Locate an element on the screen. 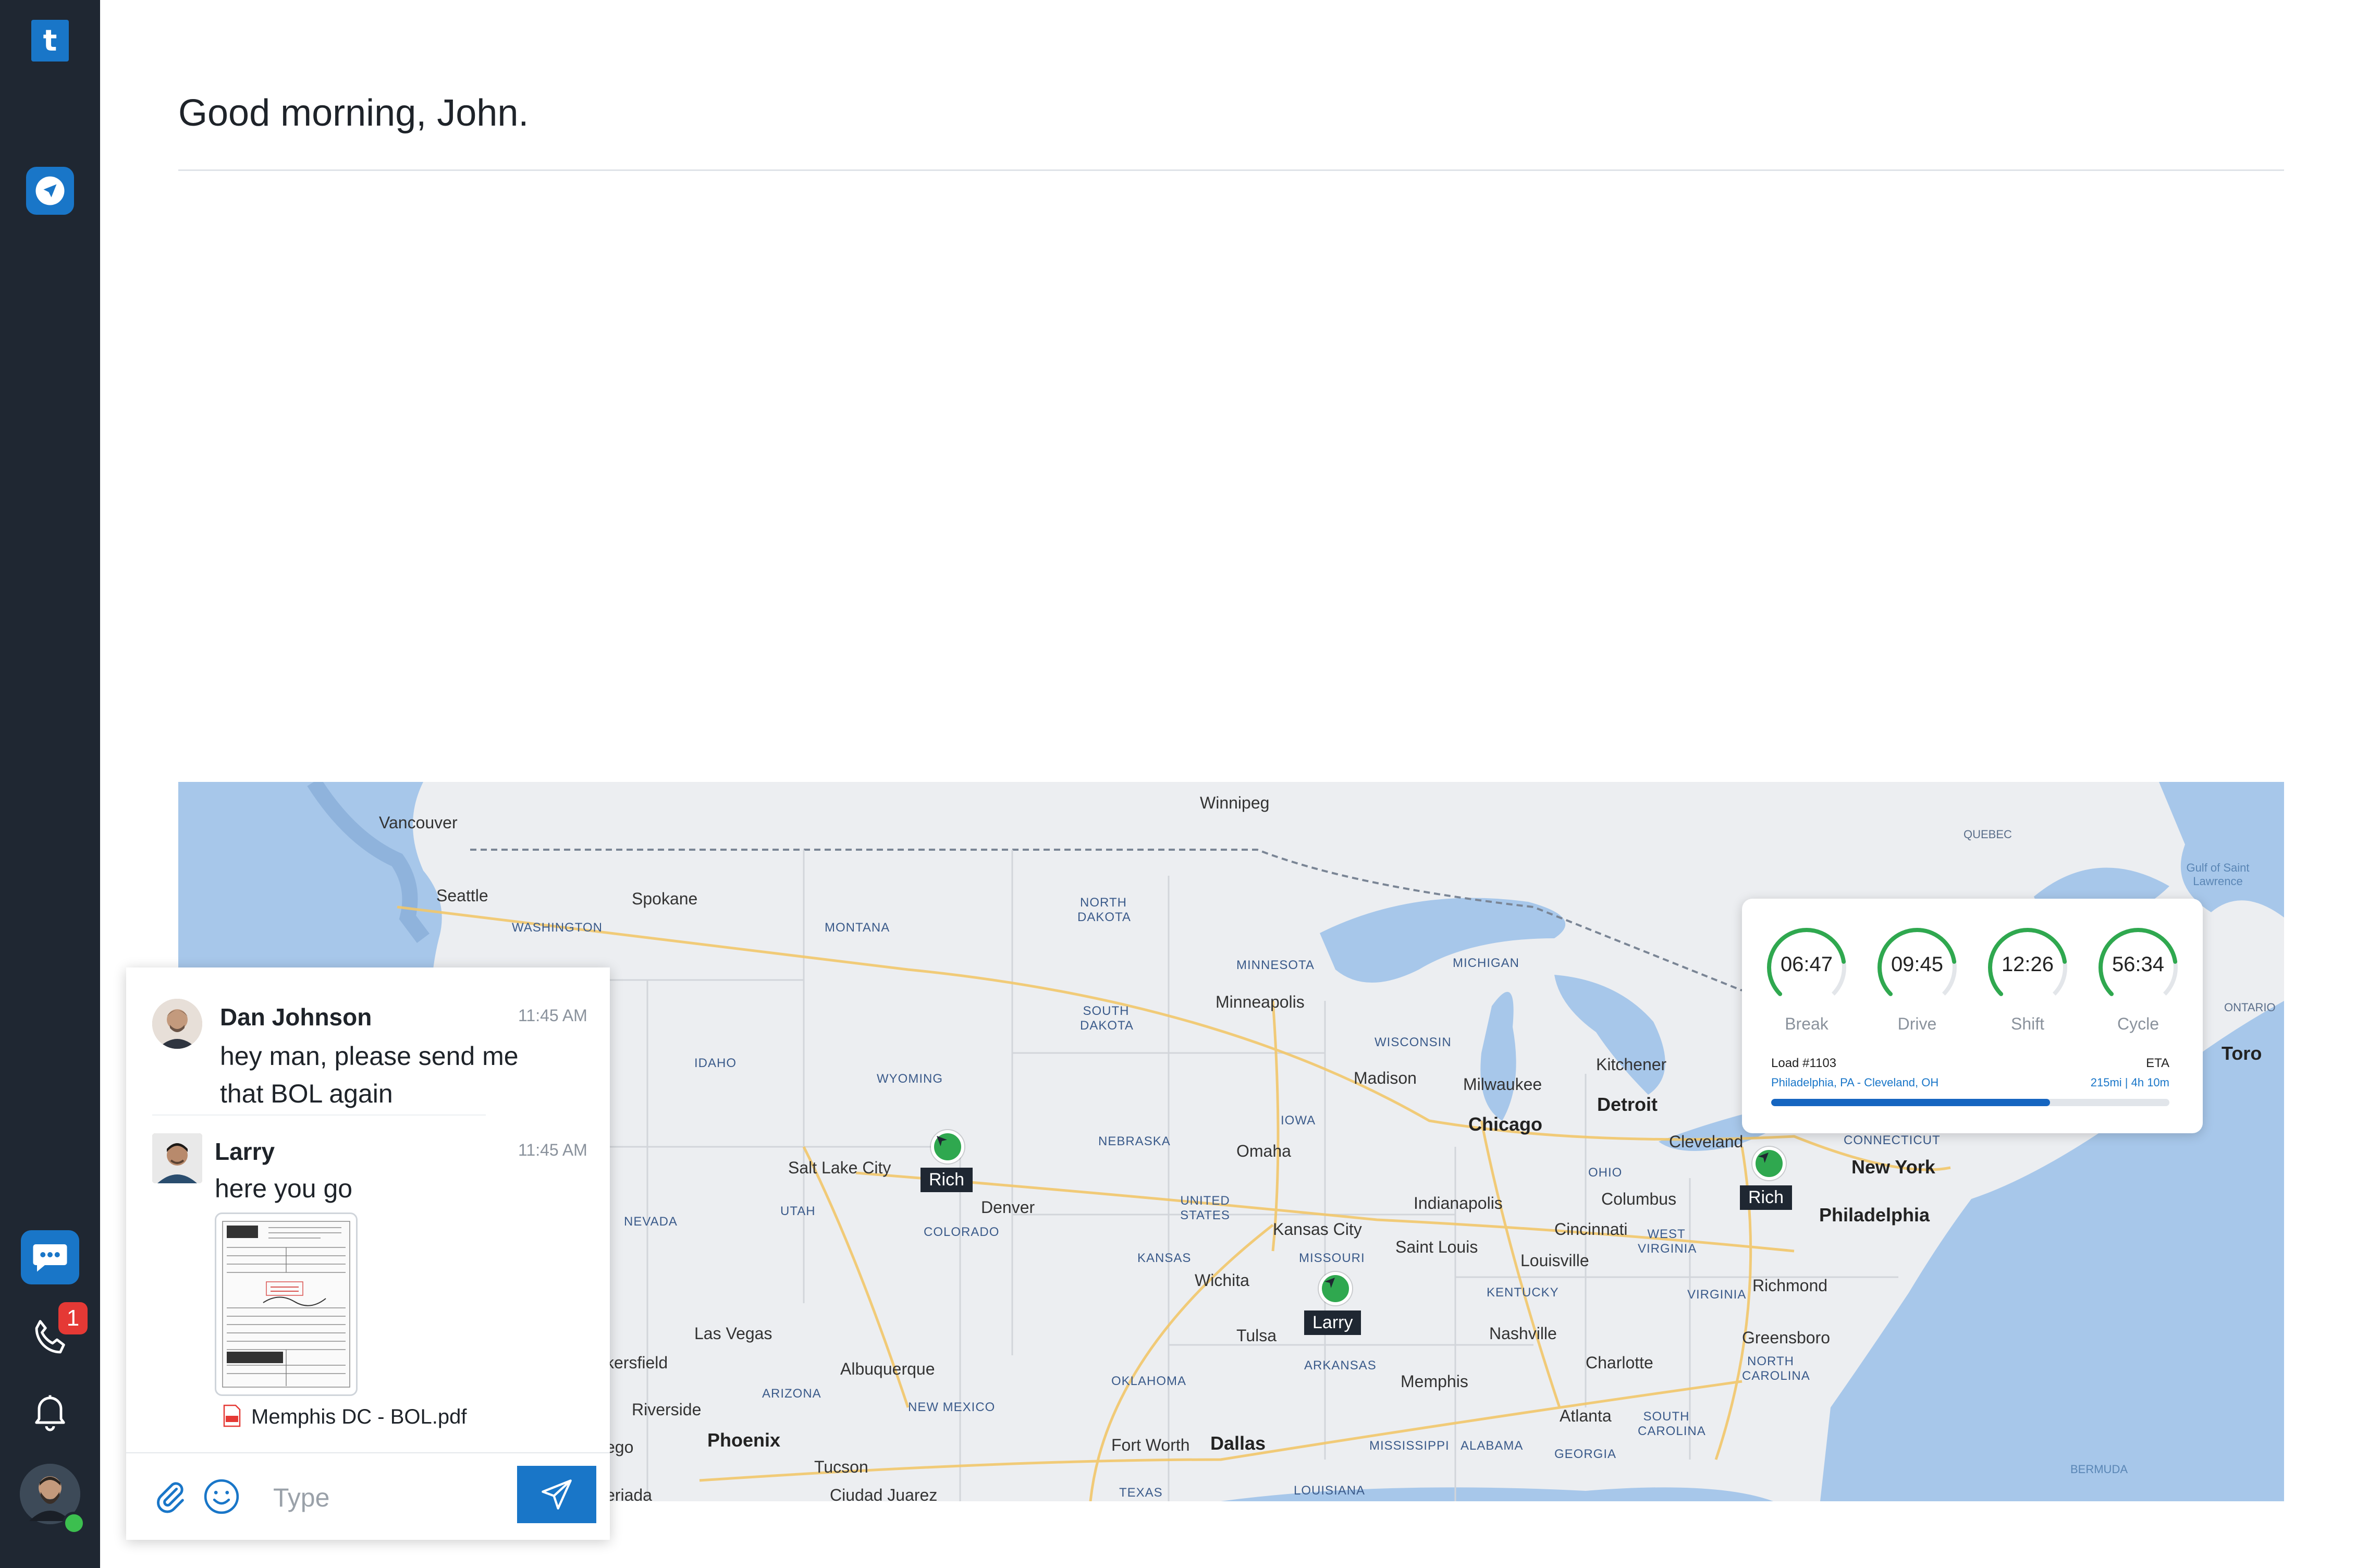 The height and width of the screenshot is (1568, 2356). online-status-dot is located at coordinates (74, 1524).